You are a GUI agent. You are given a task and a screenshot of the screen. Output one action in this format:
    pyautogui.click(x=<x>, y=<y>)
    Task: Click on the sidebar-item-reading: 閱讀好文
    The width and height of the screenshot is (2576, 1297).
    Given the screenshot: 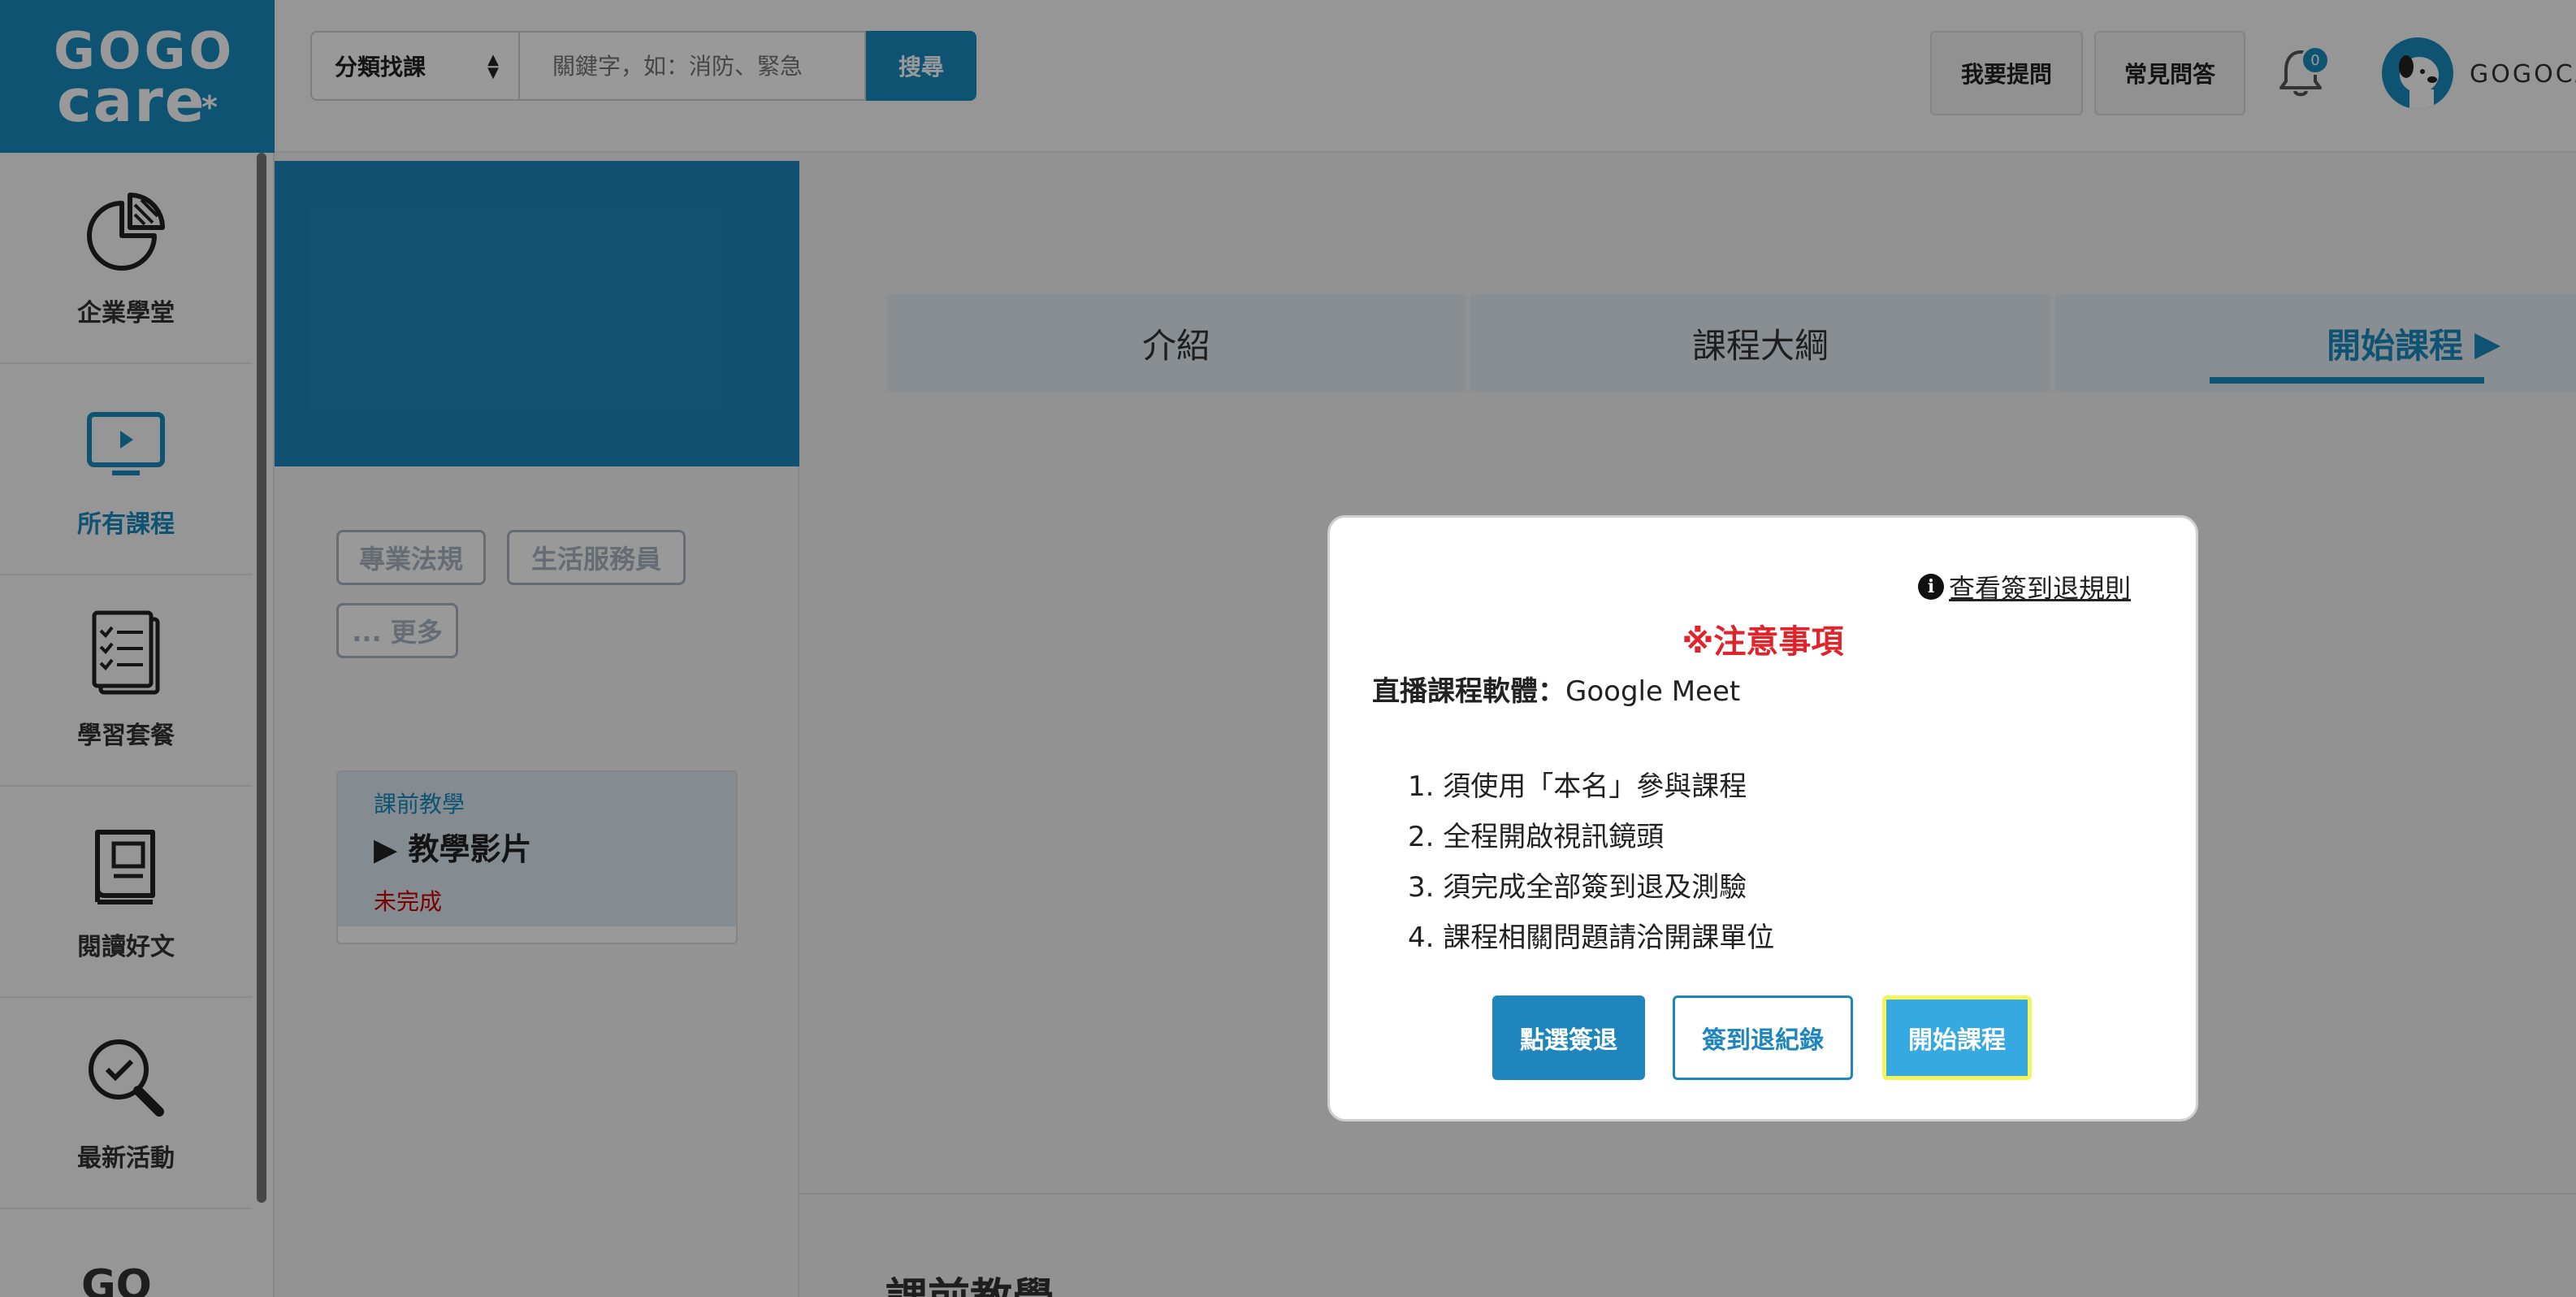 What is the action you would take?
    pyautogui.click(x=126, y=892)
    